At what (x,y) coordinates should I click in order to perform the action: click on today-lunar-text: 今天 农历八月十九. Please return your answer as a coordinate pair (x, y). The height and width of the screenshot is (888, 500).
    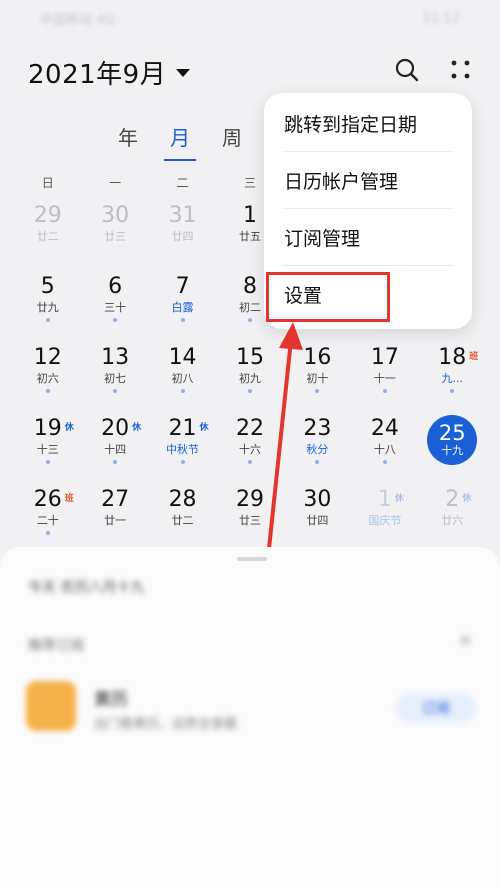
    Looking at the image, I should click on (86, 588).